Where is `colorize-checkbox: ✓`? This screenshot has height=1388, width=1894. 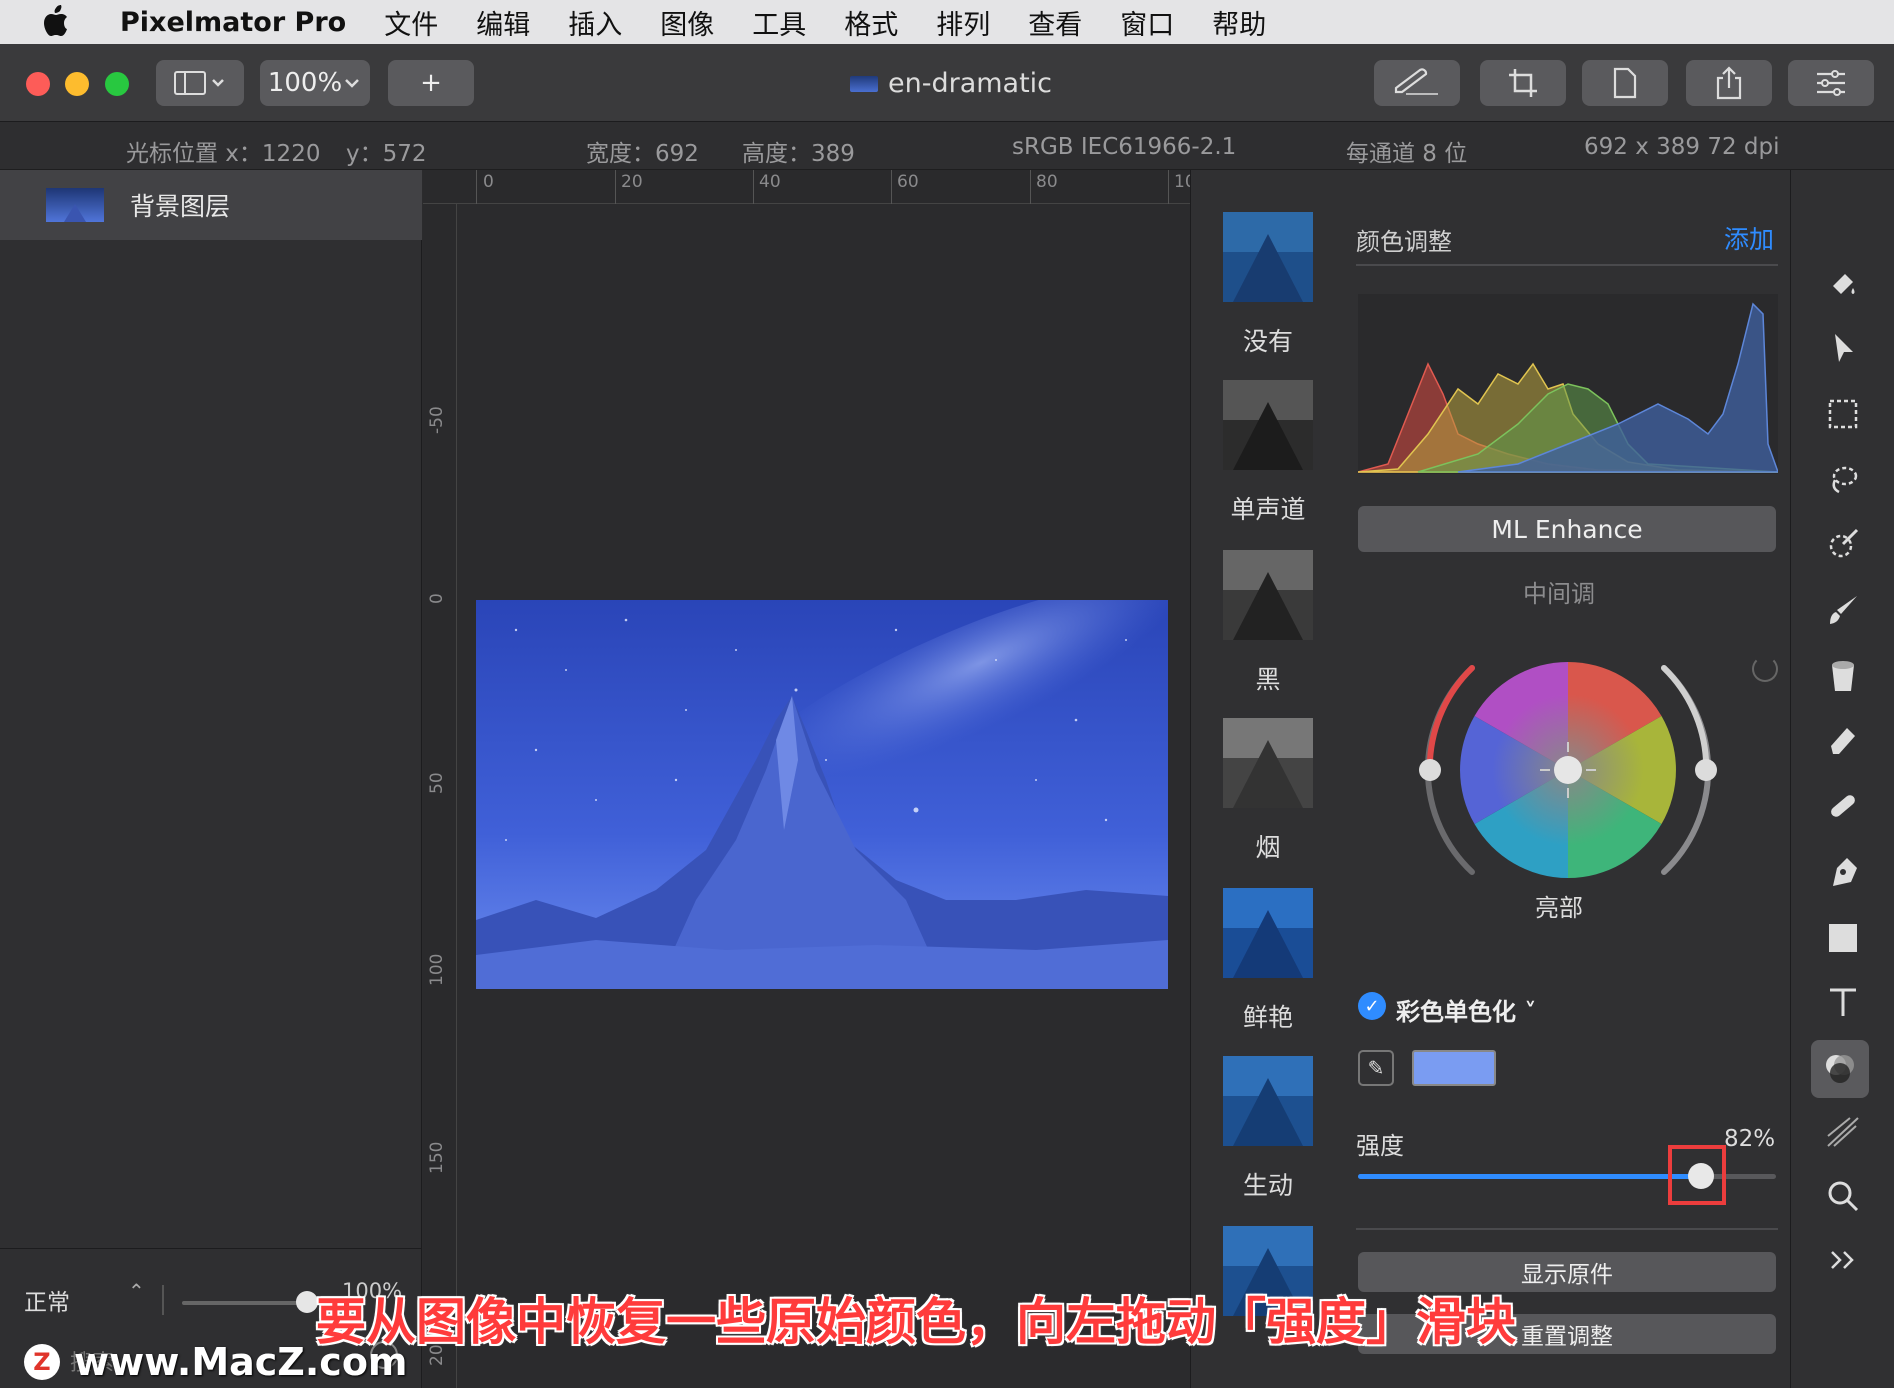 colorize-checkbox: ✓ is located at coordinates (1372, 1006).